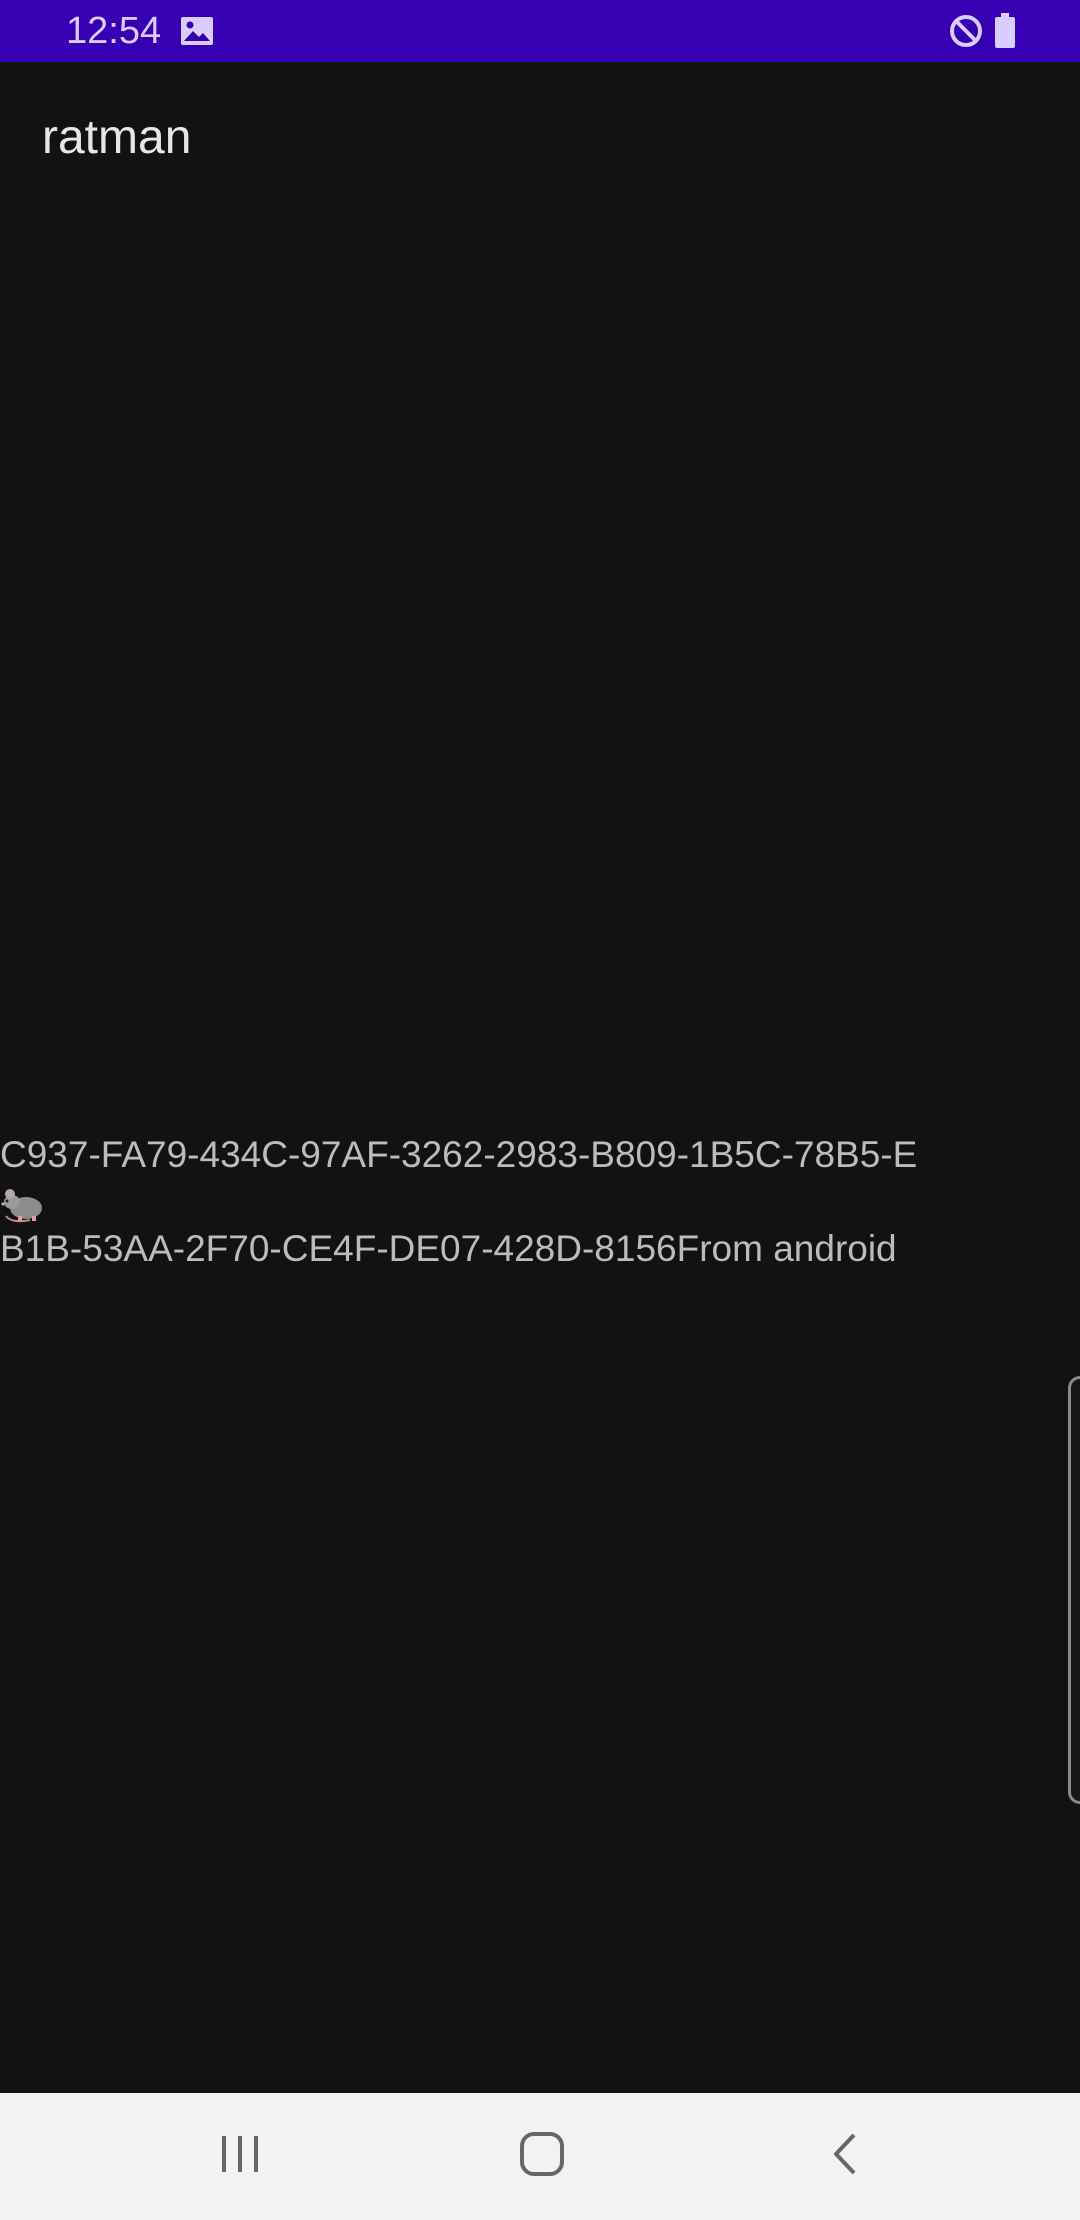 The image size is (1080, 2220). What do you see at coordinates (966, 31) in the screenshot?
I see `do-not-disturb-icon` at bounding box center [966, 31].